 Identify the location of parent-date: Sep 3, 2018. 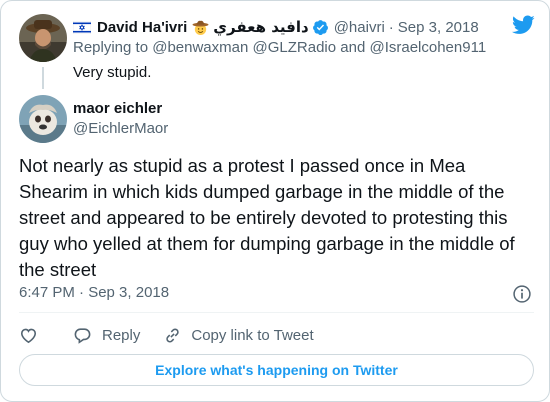
(438, 27).